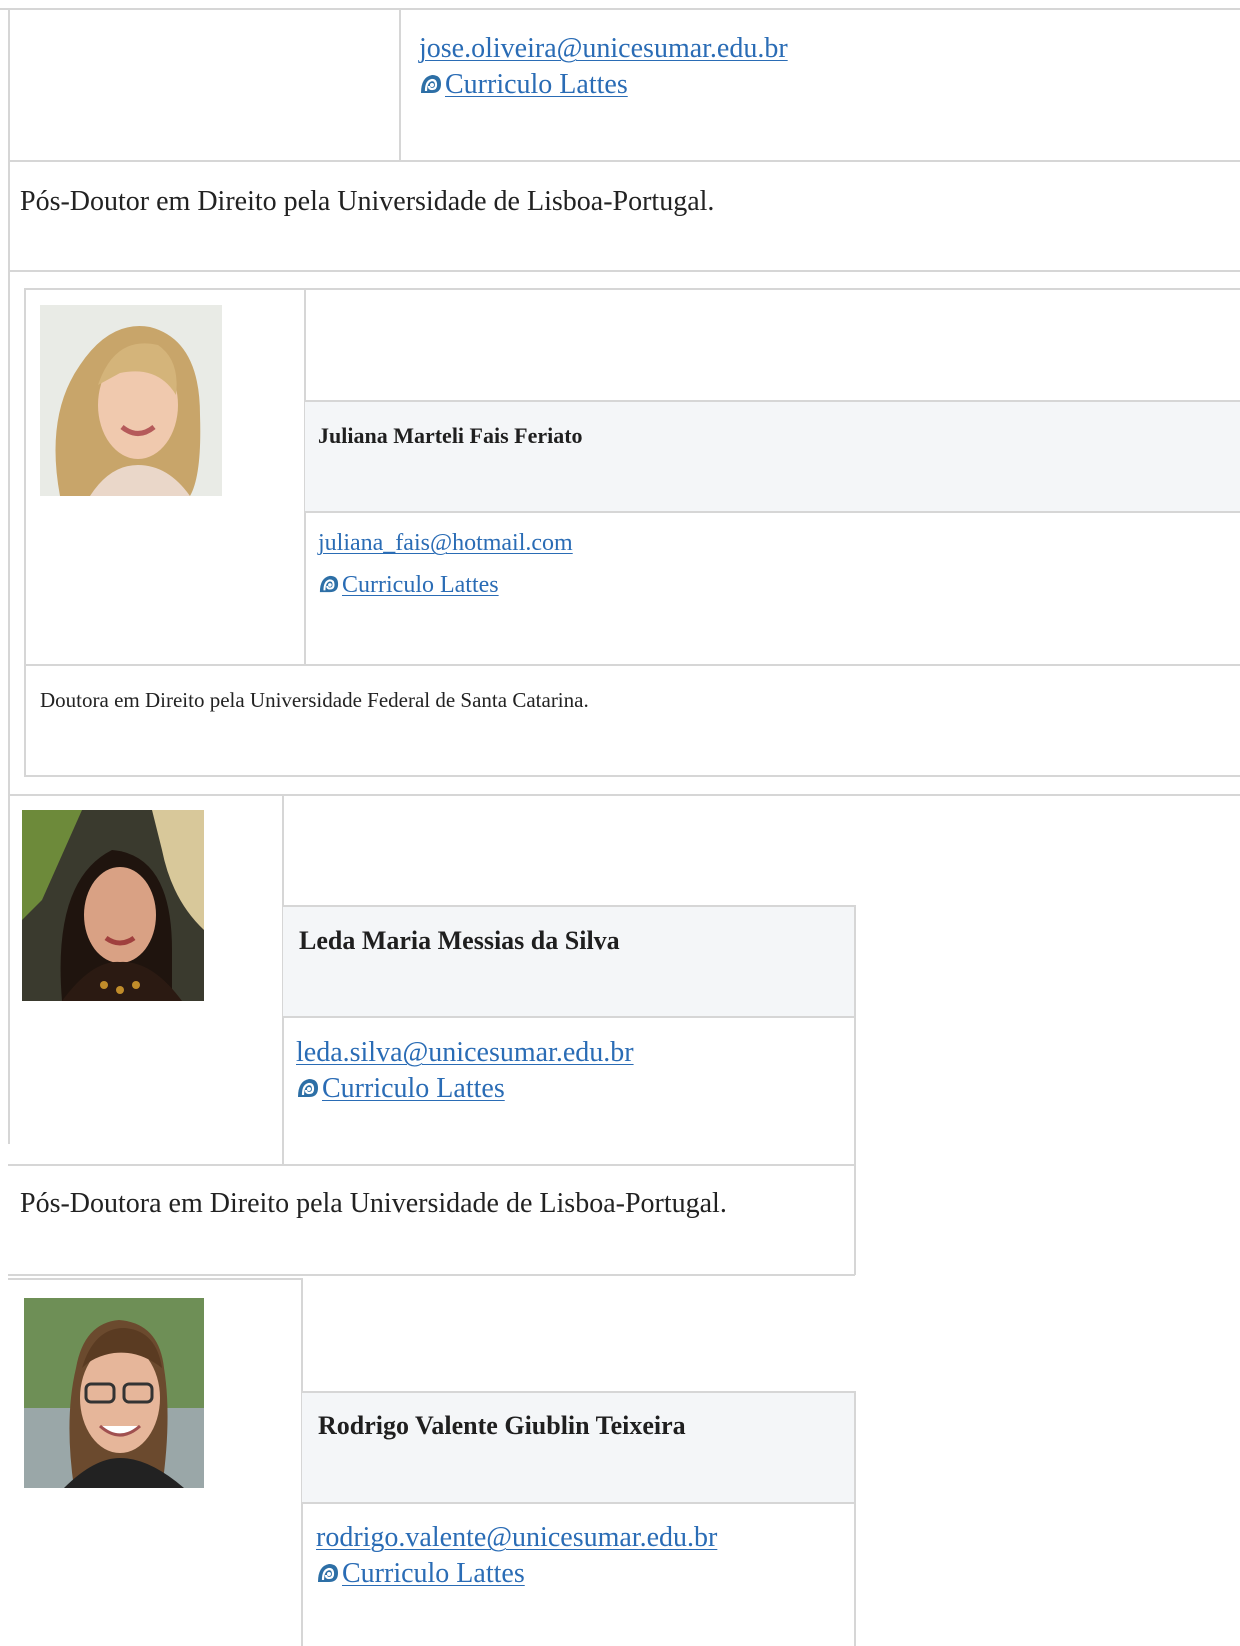 This screenshot has height=1646, width=1240. I want to click on profile-photo-leda, so click(113, 905).